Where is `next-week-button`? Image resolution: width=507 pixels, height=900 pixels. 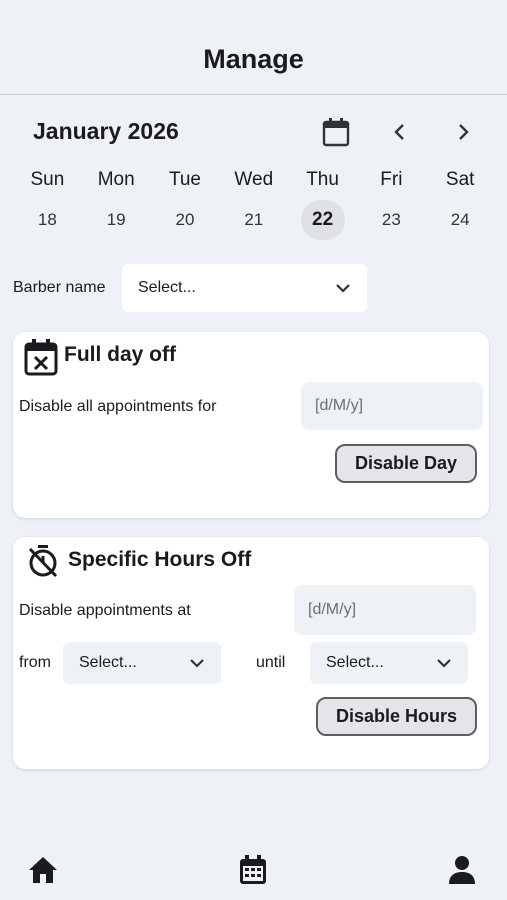
next-week-button is located at coordinates (463, 132).